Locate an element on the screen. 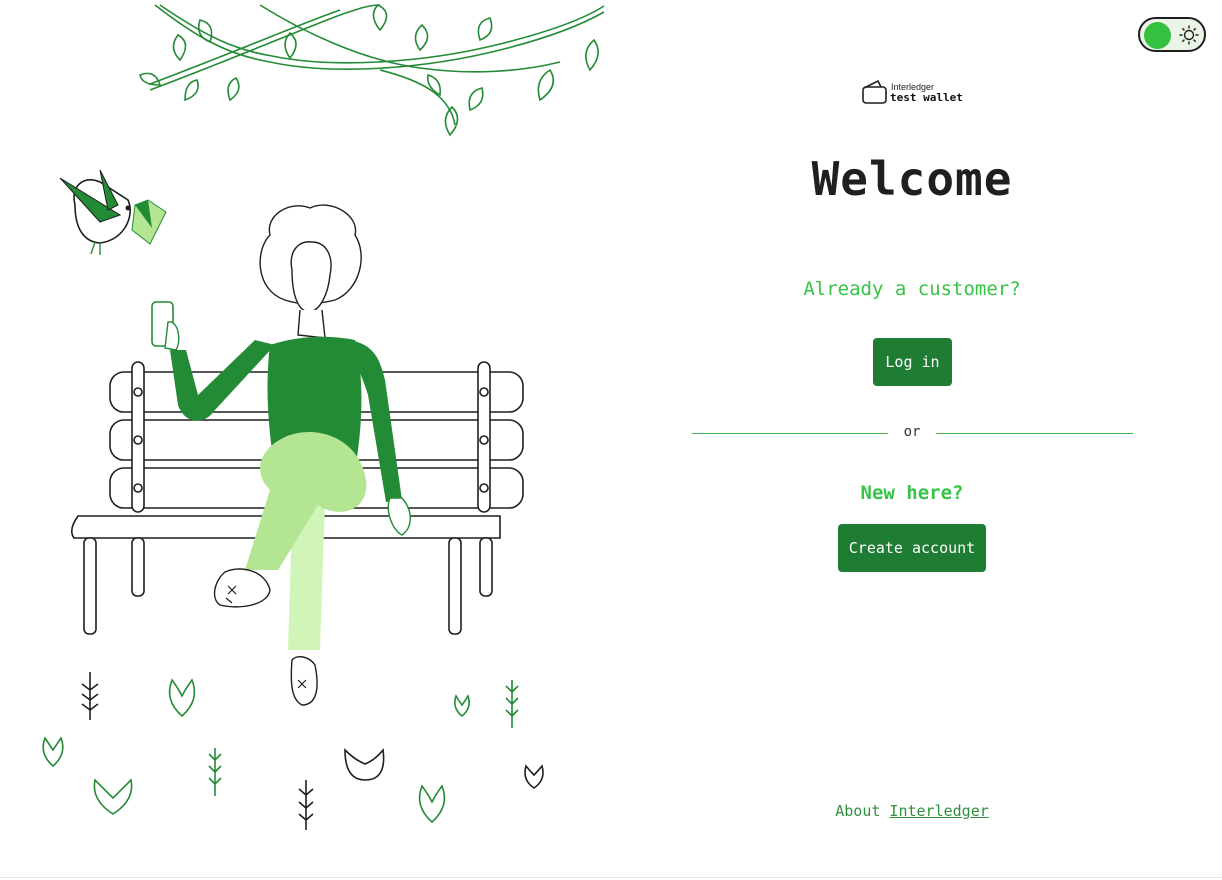  page-title: Welcome is located at coordinates (912, 179).